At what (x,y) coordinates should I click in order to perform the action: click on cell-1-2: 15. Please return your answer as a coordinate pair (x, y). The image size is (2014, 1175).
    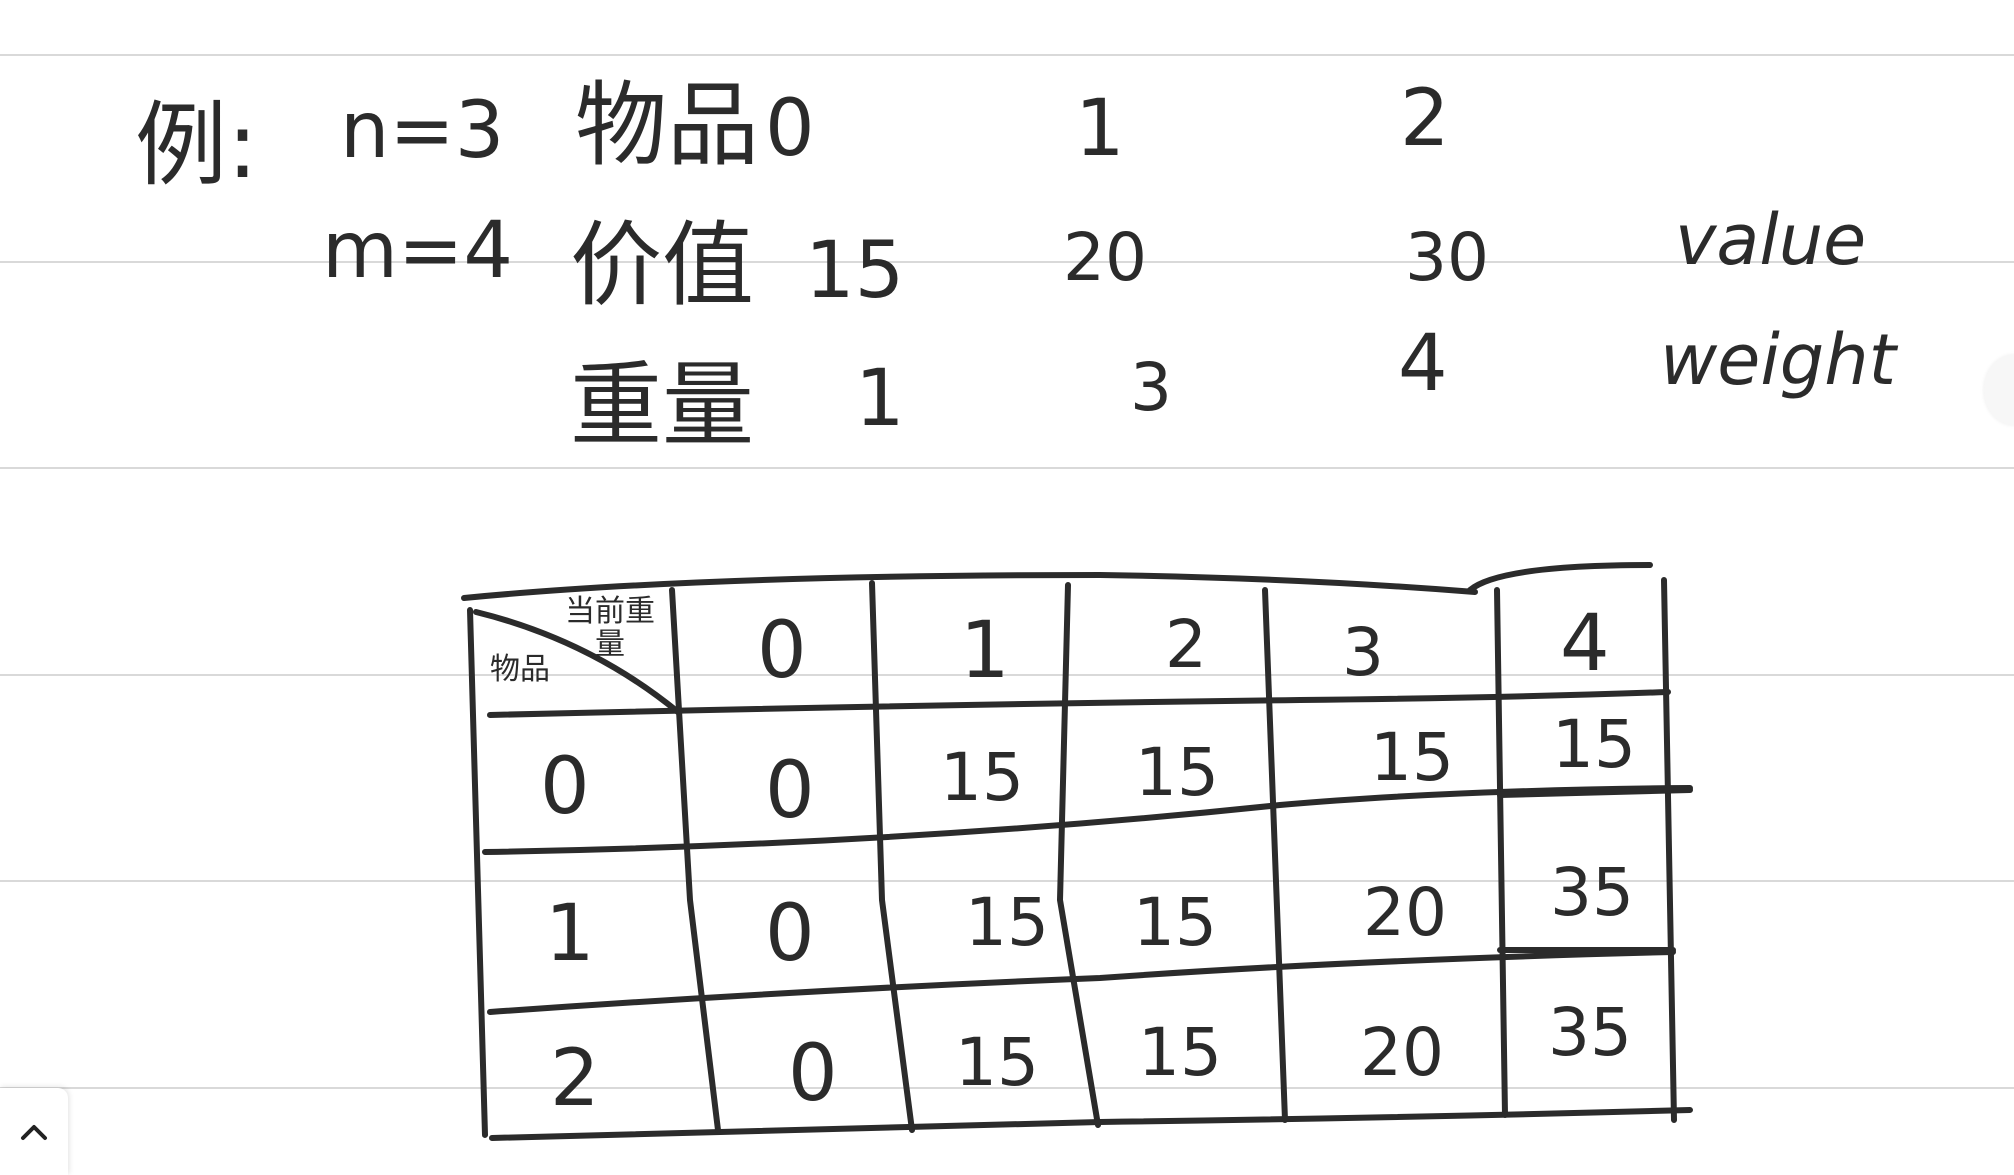
    Looking at the image, I should click on (1175, 922).